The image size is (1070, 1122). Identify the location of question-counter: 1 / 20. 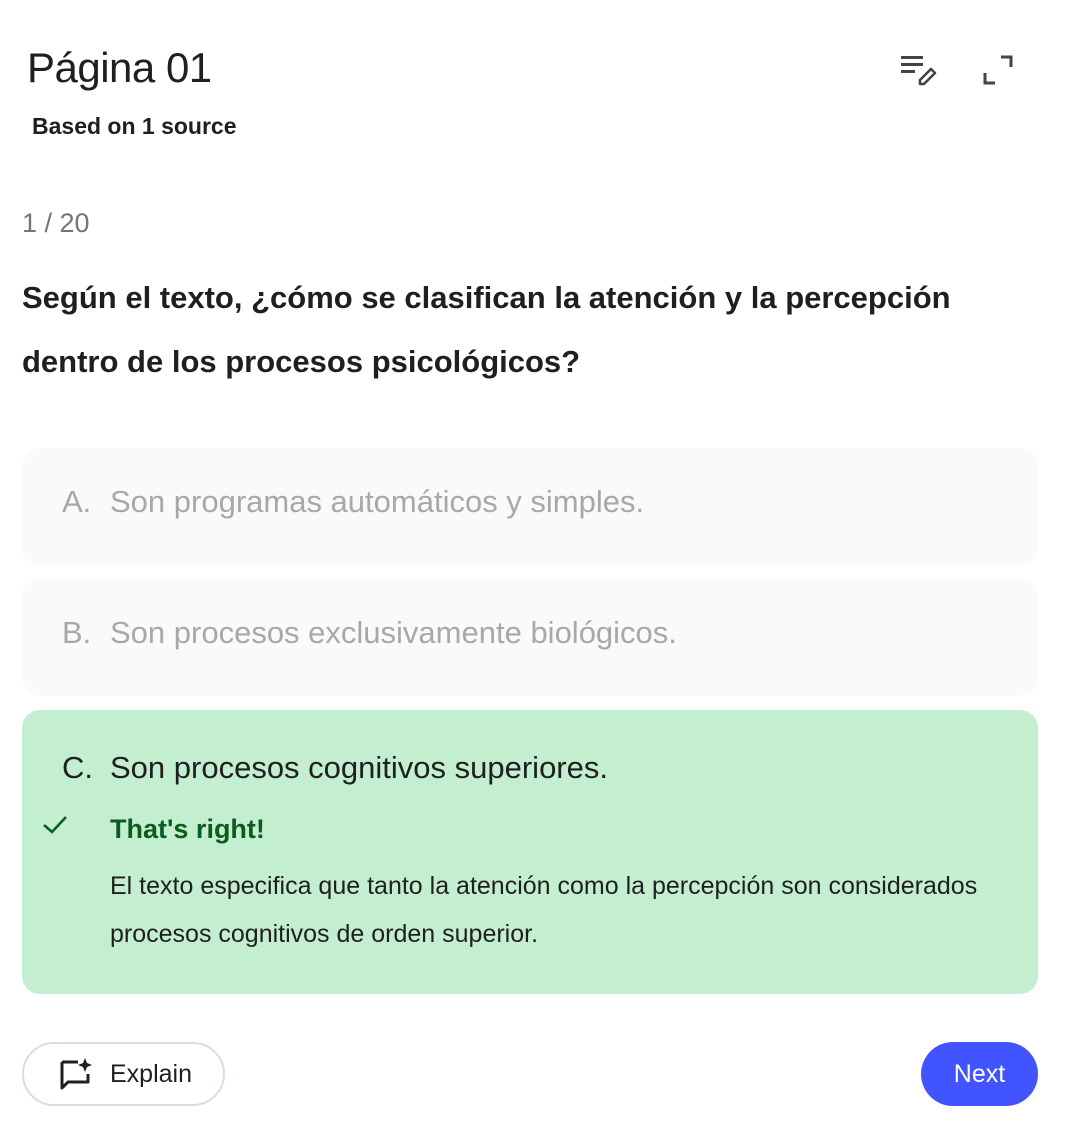
(56, 223).